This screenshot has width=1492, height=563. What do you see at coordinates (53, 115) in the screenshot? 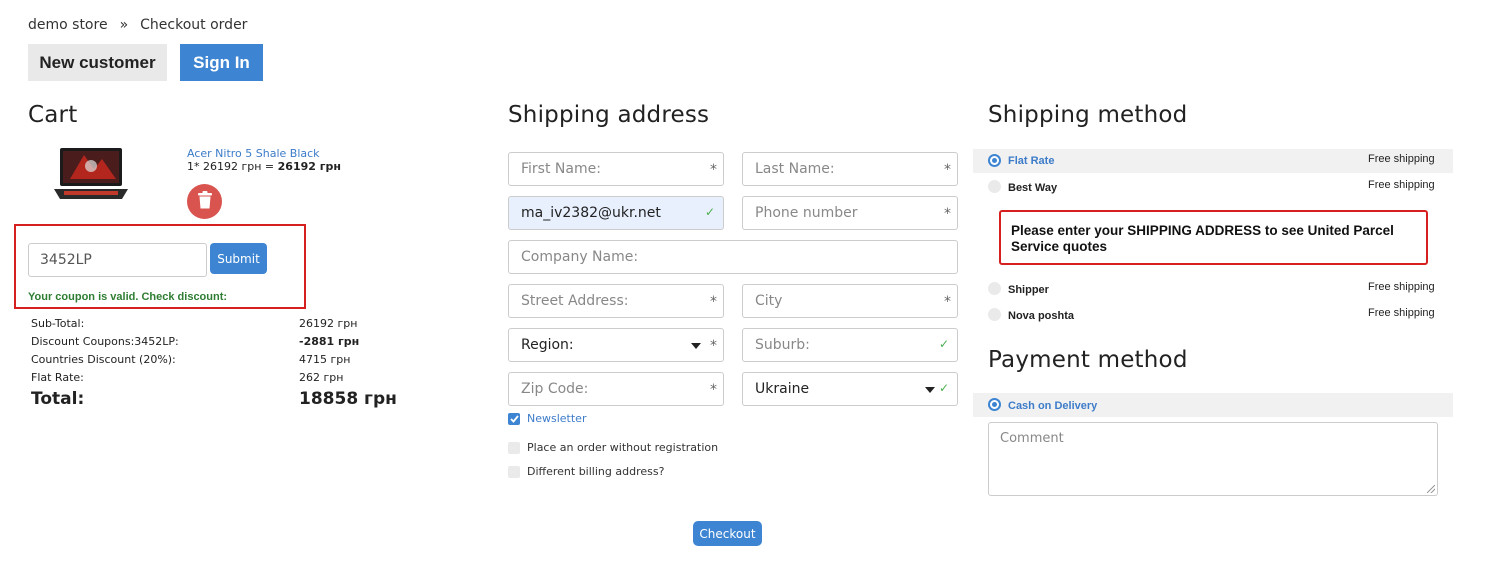
I see `cart-title: Cart` at bounding box center [53, 115].